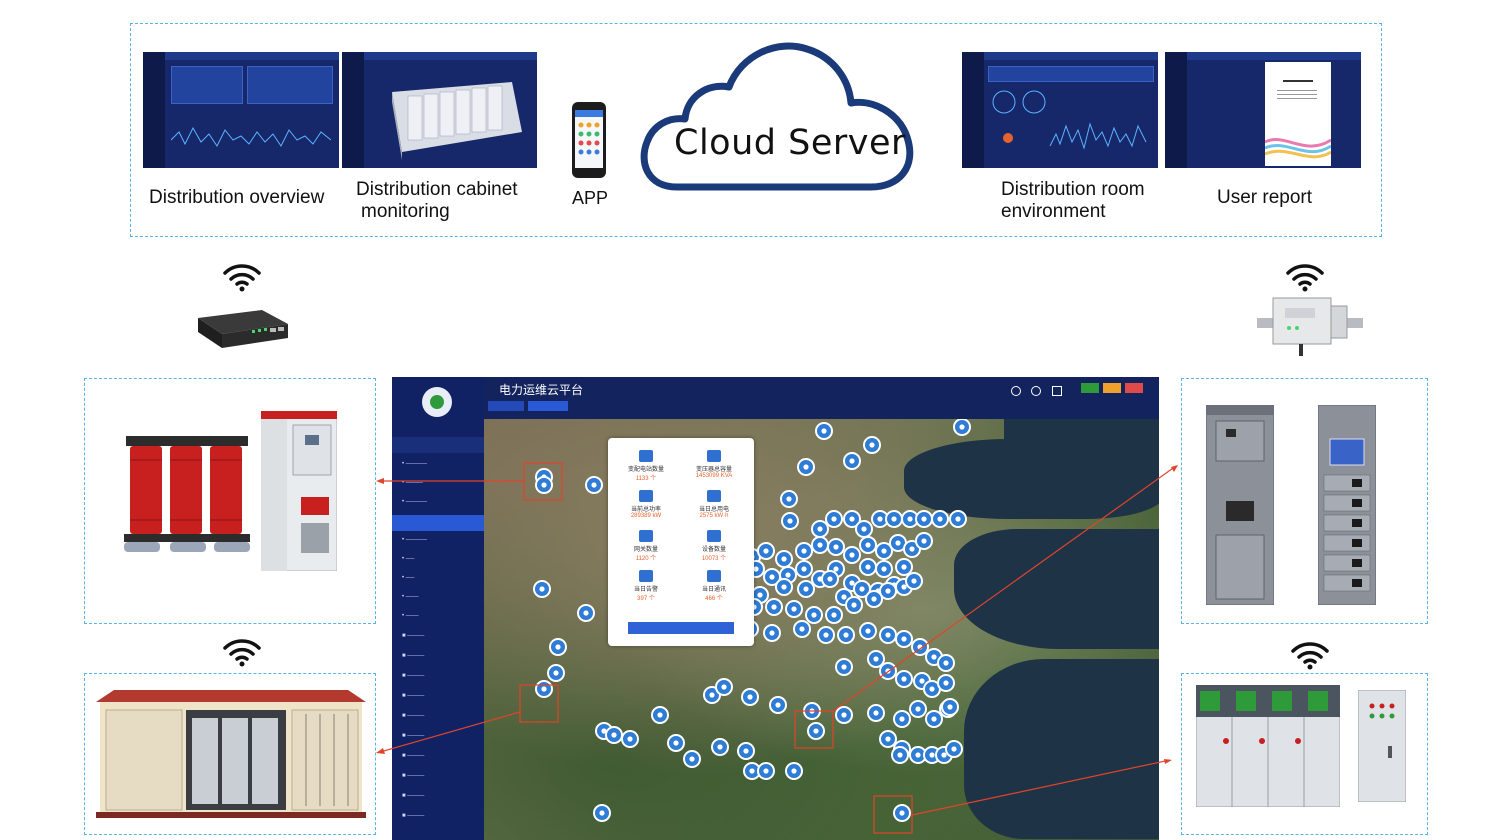 The width and height of the screenshot is (1497, 840). I want to click on caption-user-report: User report, so click(1265, 197).